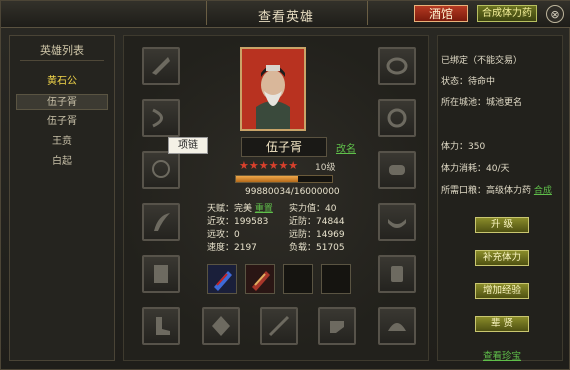 This screenshot has height=370, width=570. What do you see at coordinates (463, 147) in the screenshot?
I see `stamina-value: 体力：350` at bounding box center [463, 147].